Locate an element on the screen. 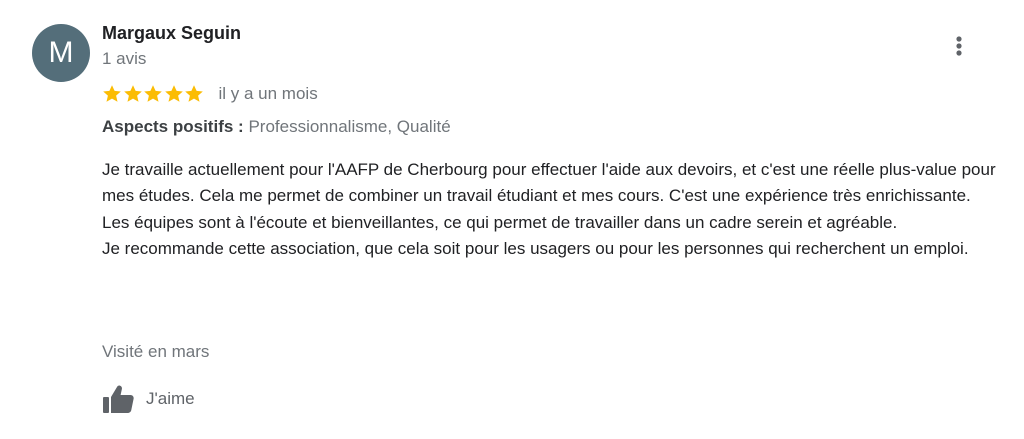 The width and height of the screenshot is (1024, 439). more-vert-icon is located at coordinates (959, 46).